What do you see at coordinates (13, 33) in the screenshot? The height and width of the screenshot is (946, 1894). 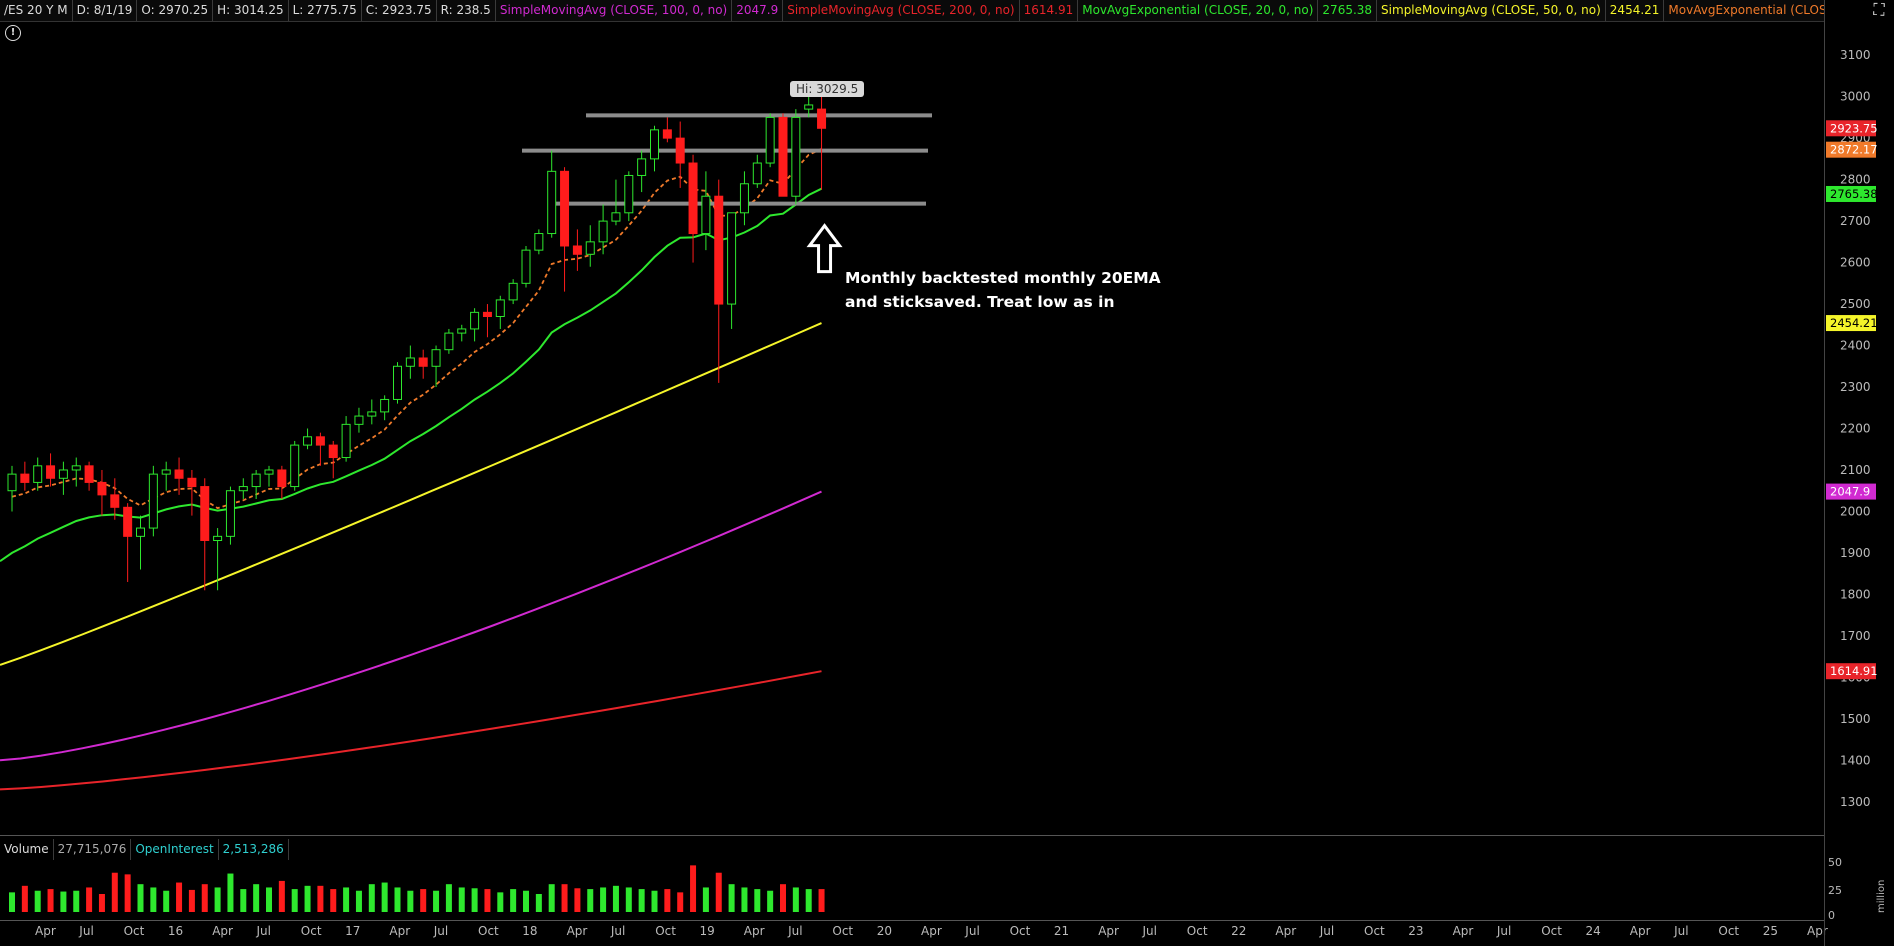 I see `info-icon: !` at bounding box center [13, 33].